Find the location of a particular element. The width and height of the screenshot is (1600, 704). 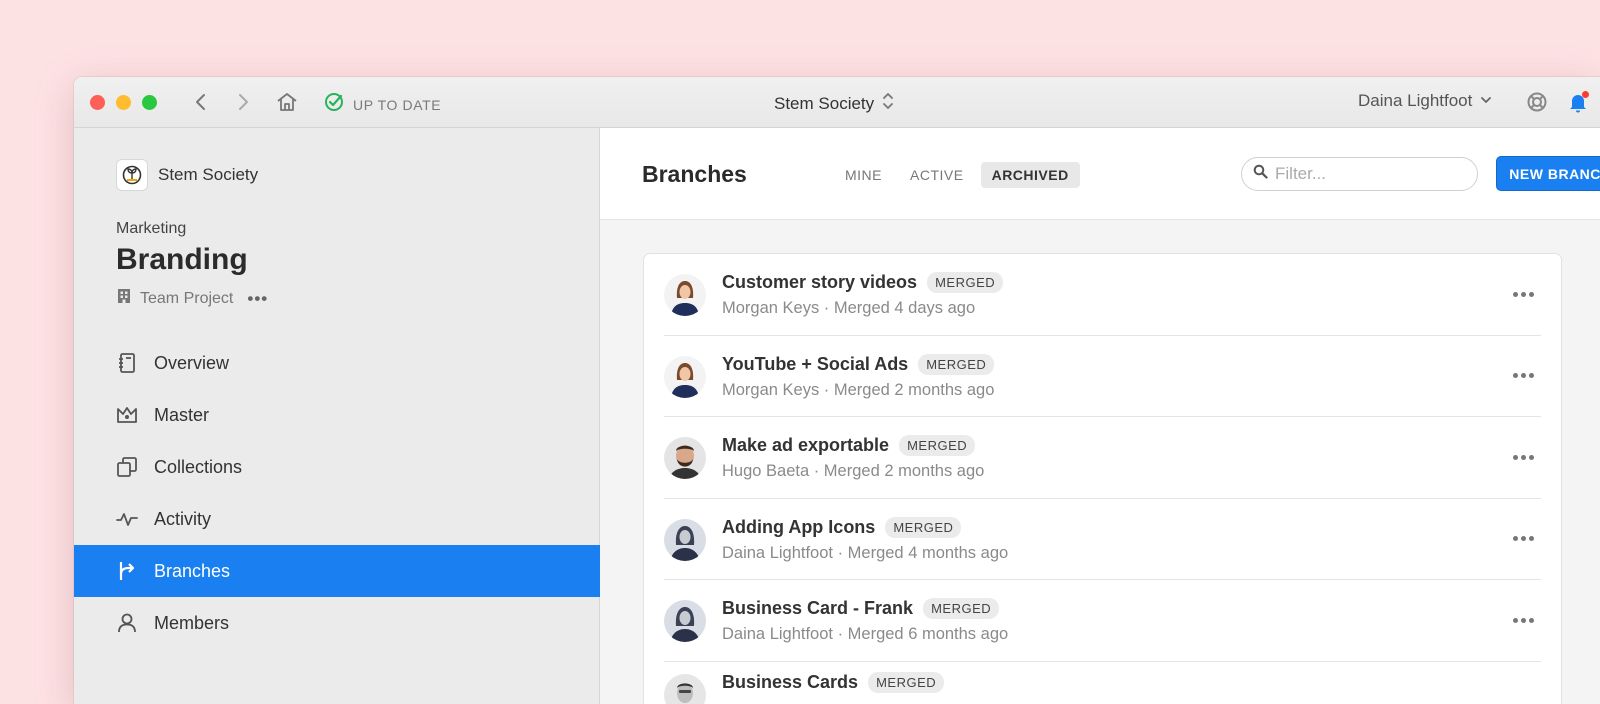

branch-name: Make ad exportable is located at coordinates (806, 445).